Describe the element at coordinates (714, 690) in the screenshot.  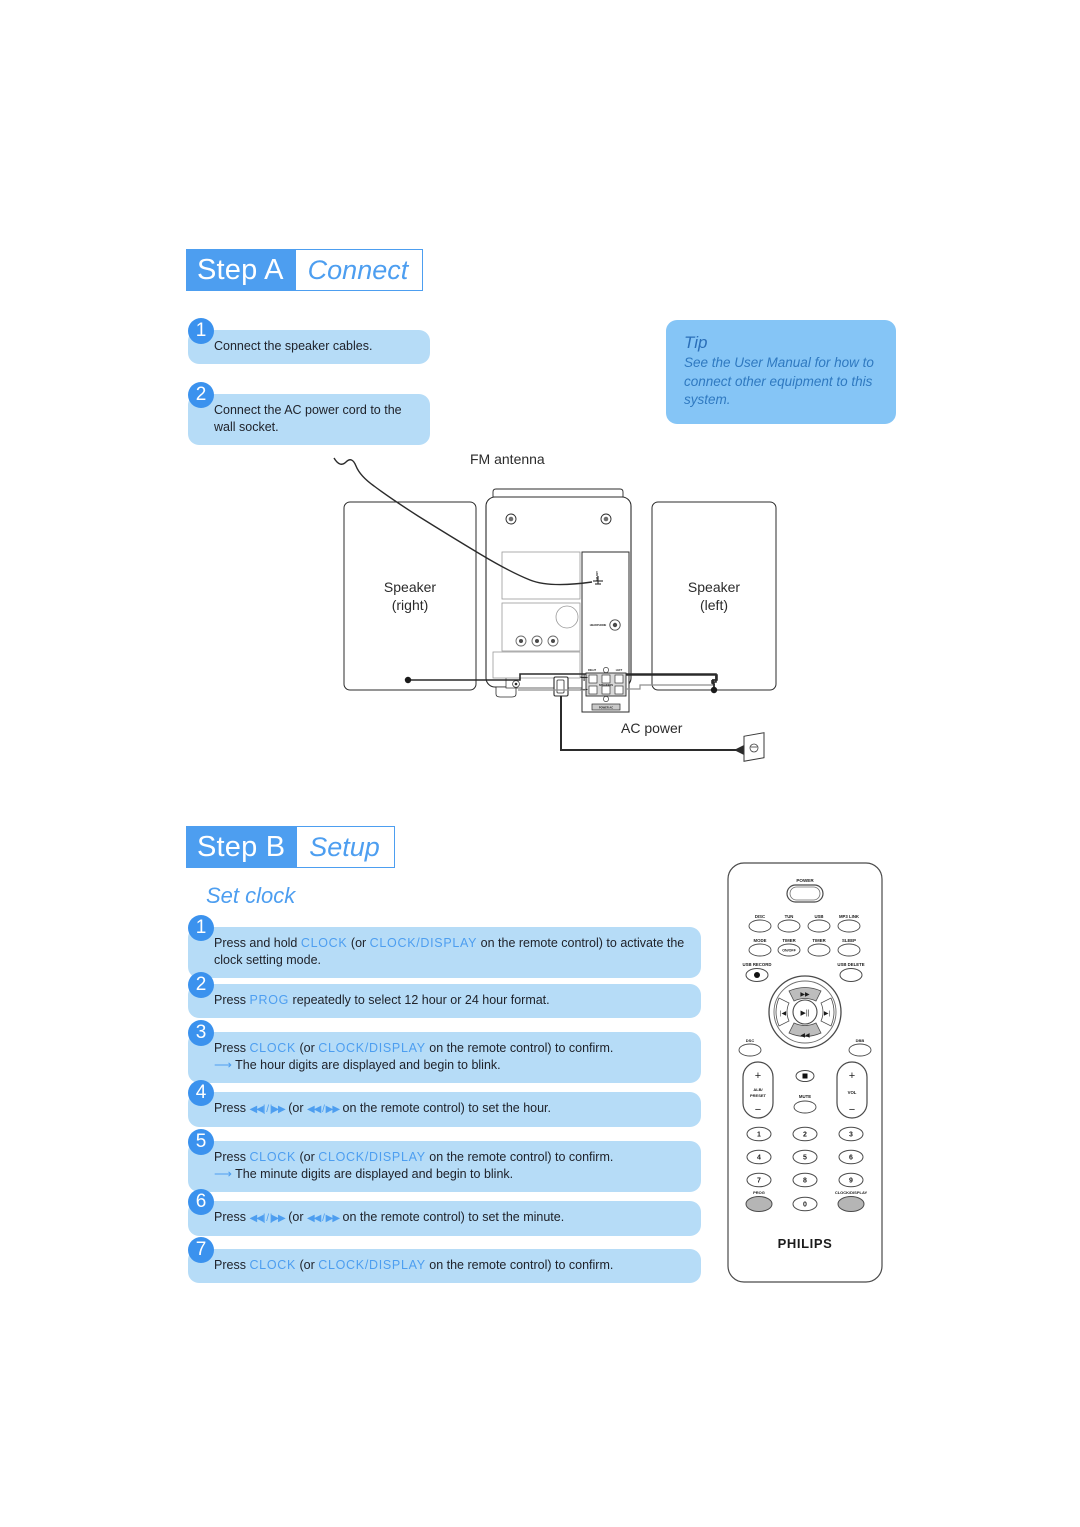
I see `speaker-cable-left-end` at that location.